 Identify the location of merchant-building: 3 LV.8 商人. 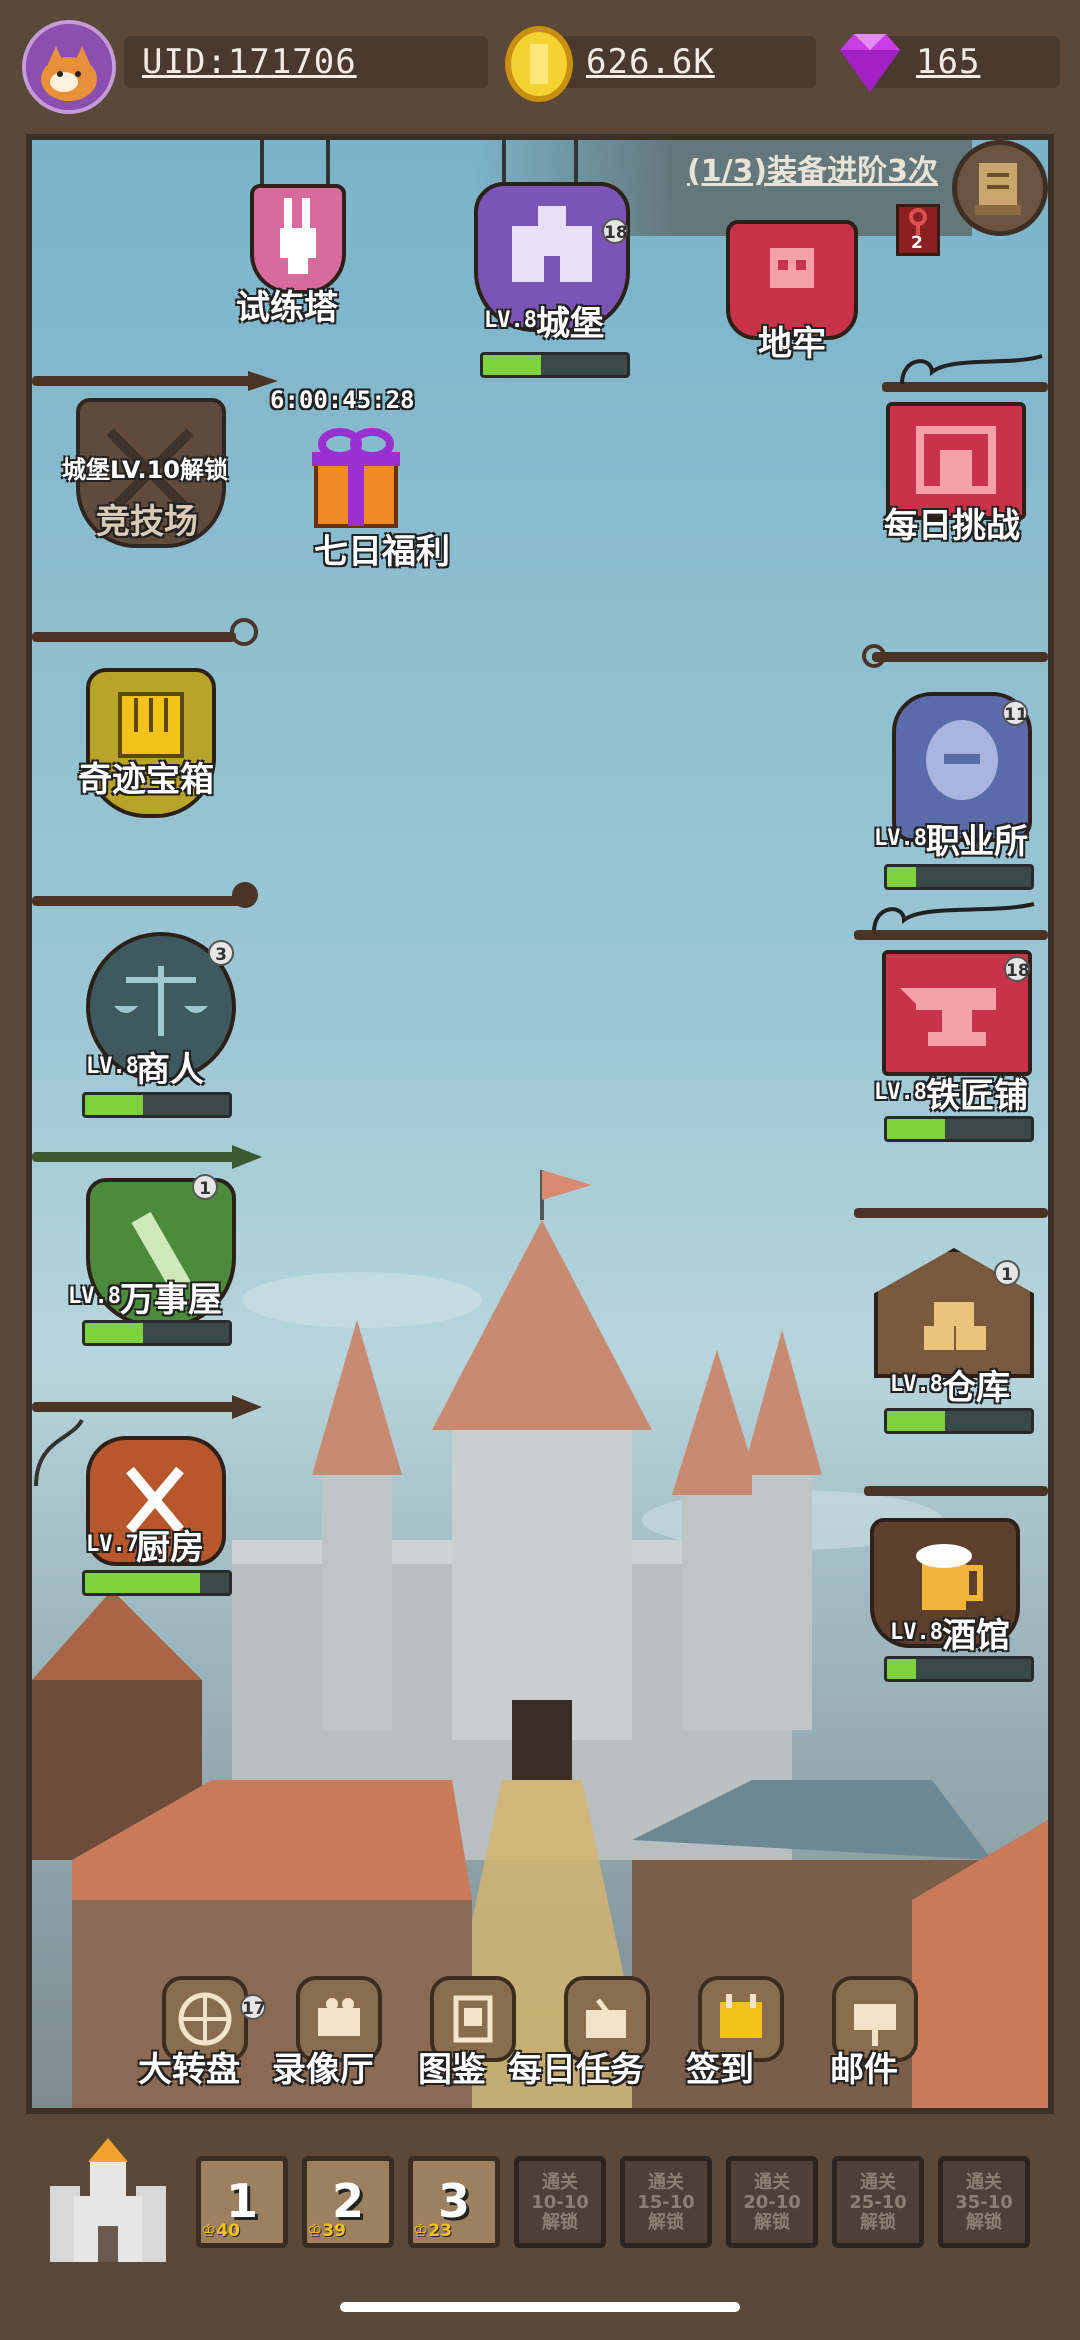
(152, 1007).